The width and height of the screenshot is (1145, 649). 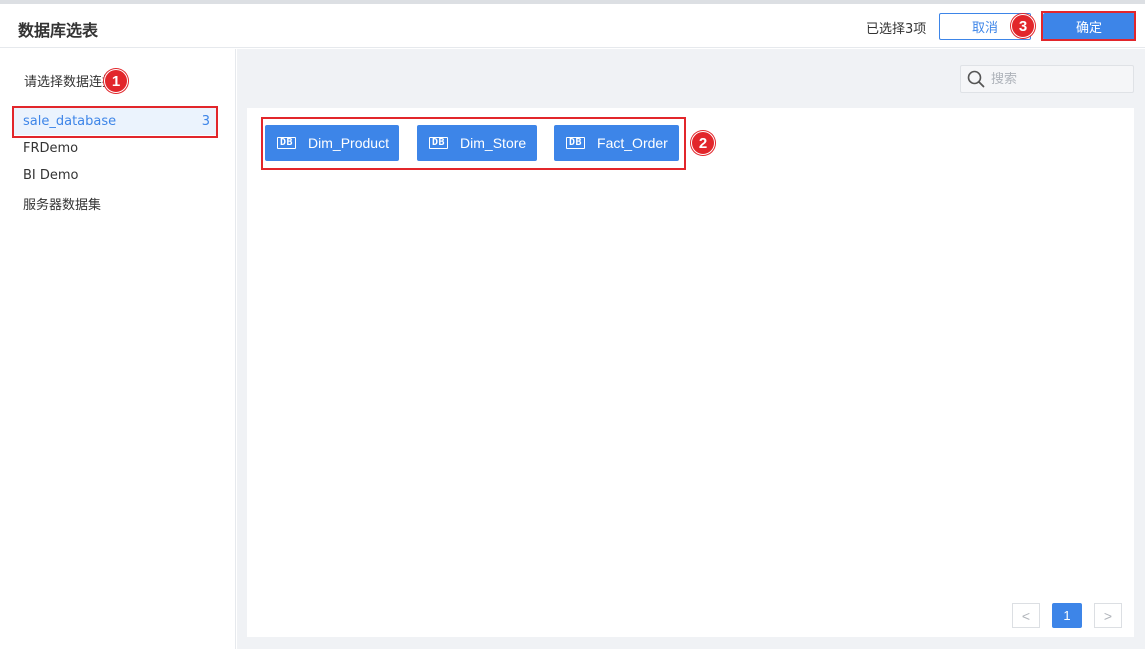 I want to click on sidebar-item-server-dataset: 服务器数据集, so click(x=115, y=203).